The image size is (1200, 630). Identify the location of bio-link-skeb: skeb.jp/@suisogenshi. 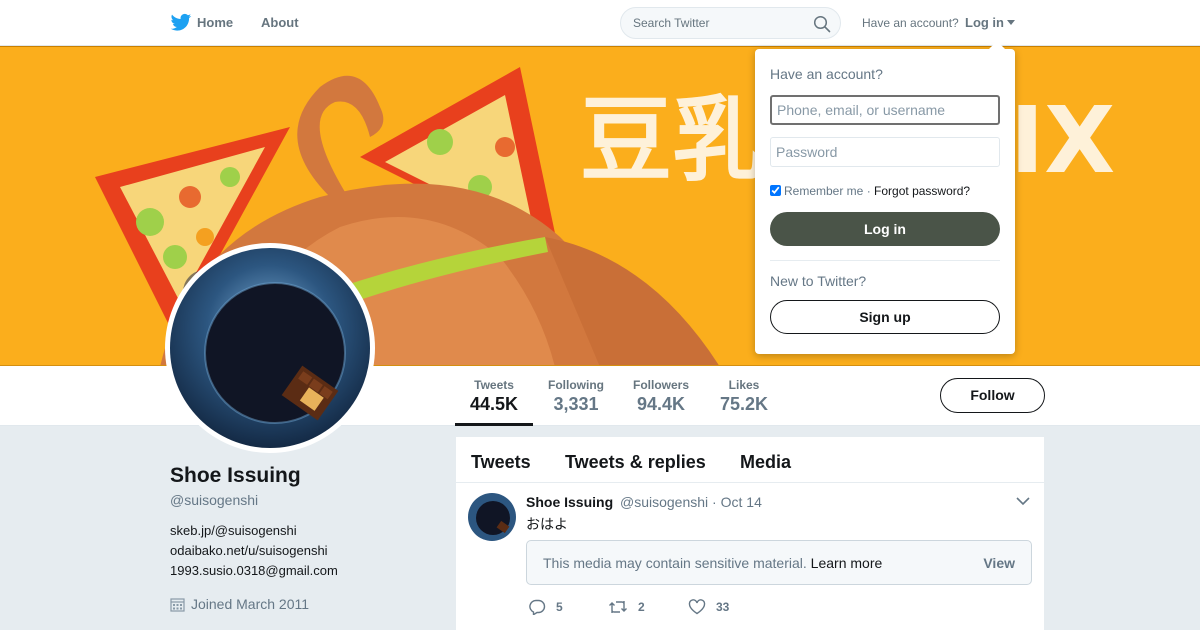
(233, 530).